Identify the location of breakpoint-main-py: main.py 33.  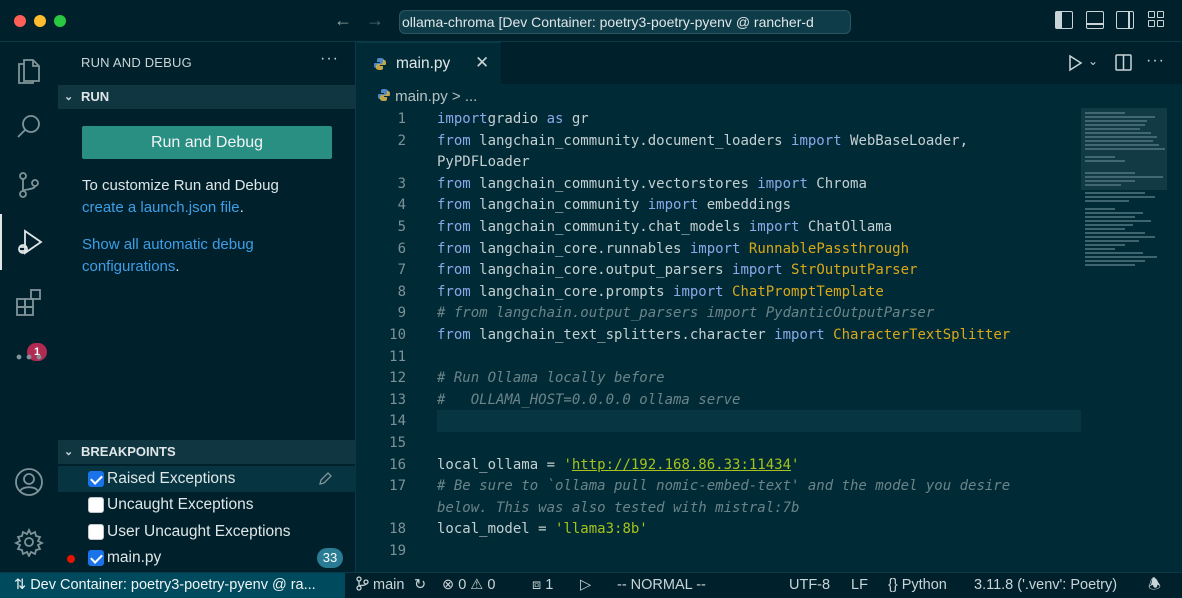
(207, 558).